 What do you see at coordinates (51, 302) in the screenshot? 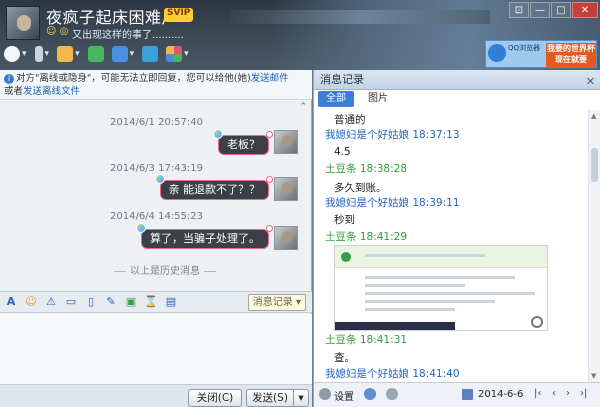
I see `shake-icon: ⚠` at bounding box center [51, 302].